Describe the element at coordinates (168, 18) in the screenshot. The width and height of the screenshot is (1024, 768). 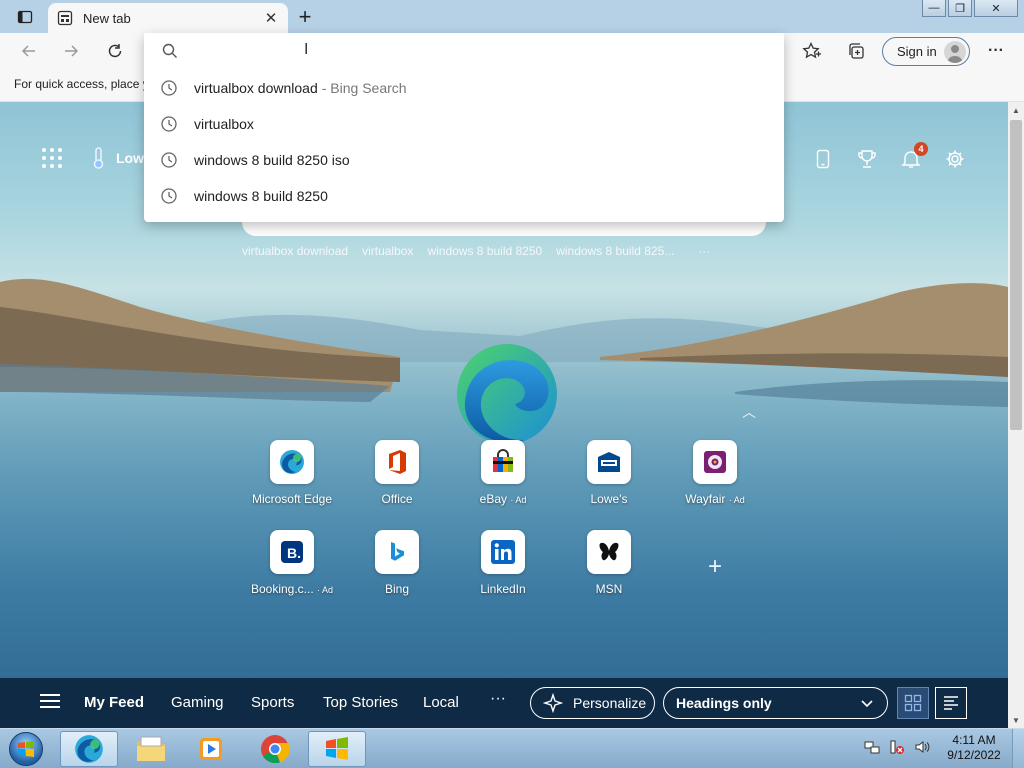
I see `tab-new-tab: New tab ✕` at that location.